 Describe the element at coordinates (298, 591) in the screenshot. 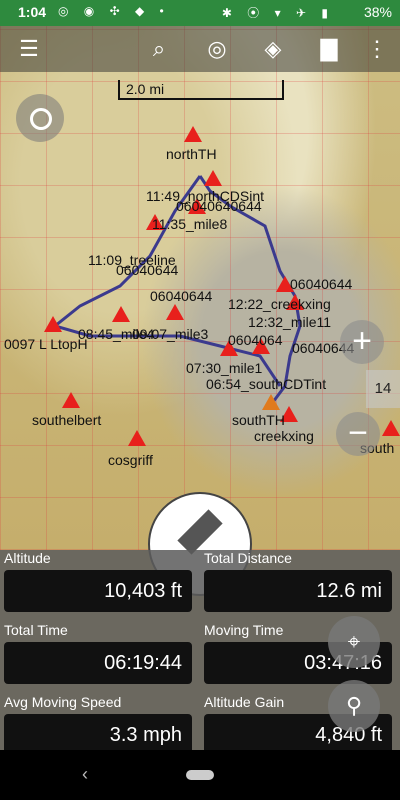

I see `stat-value: 12.6 mi` at that location.